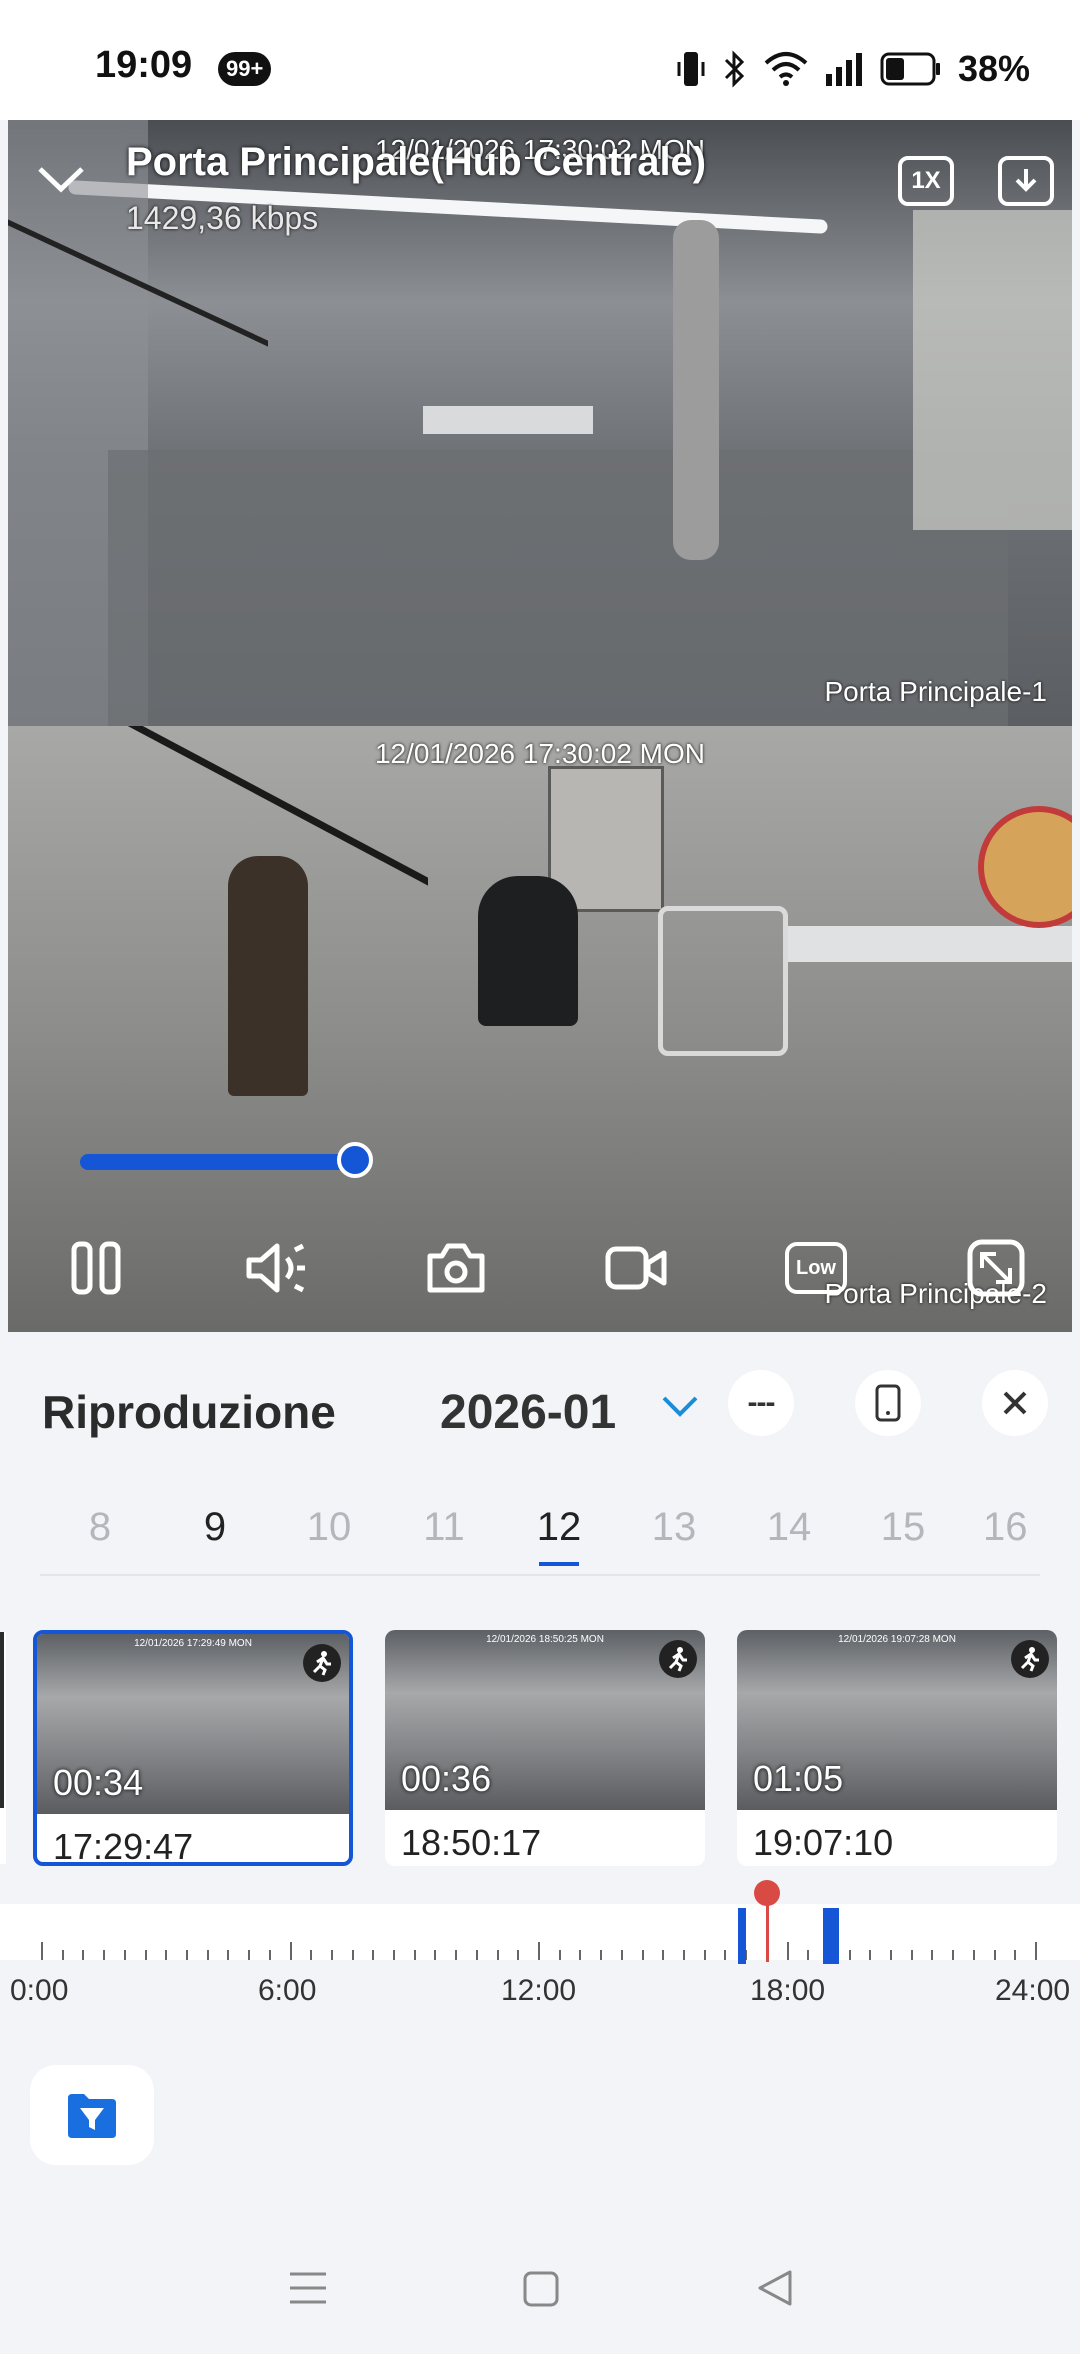  What do you see at coordinates (92, 2115) in the screenshot?
I see `filter-button` at bounding box center [92, 2115].